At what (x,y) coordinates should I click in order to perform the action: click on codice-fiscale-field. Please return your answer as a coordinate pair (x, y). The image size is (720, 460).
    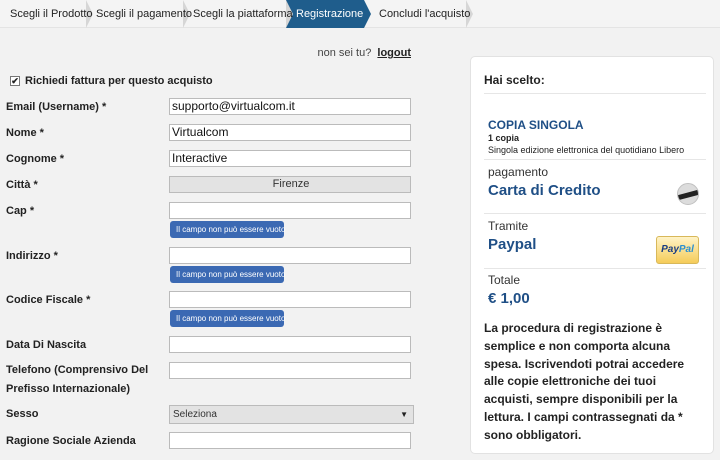
    Looking at the image, I should click on (290, 299).